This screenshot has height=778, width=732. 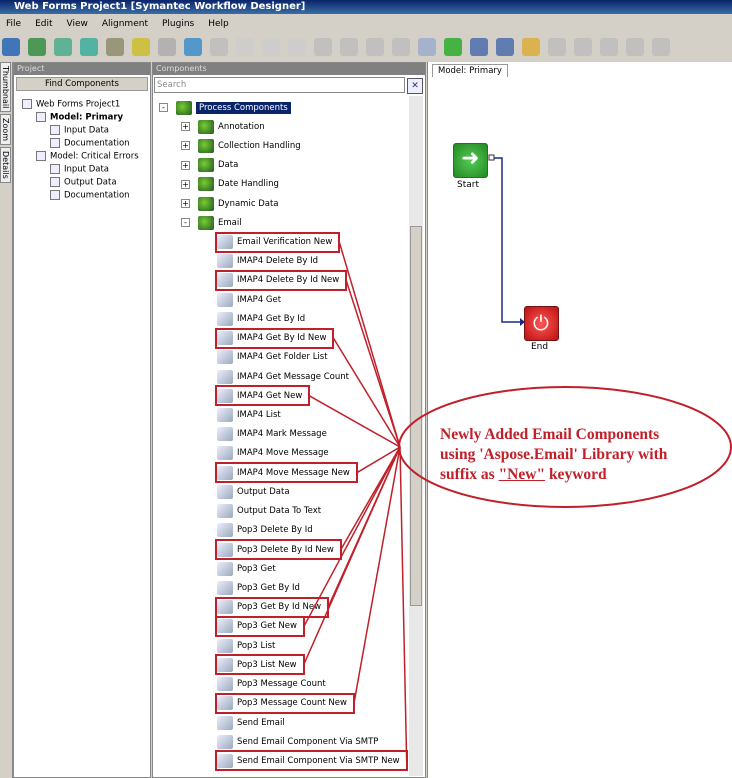 I want to click on callout-keyword: "New", so click(x=522, y=474).